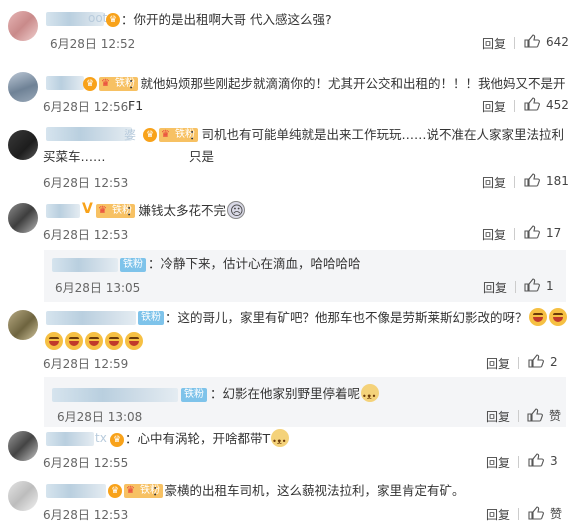  I want to click on comment-date: 6月28日 12:55, so click(86, 463).